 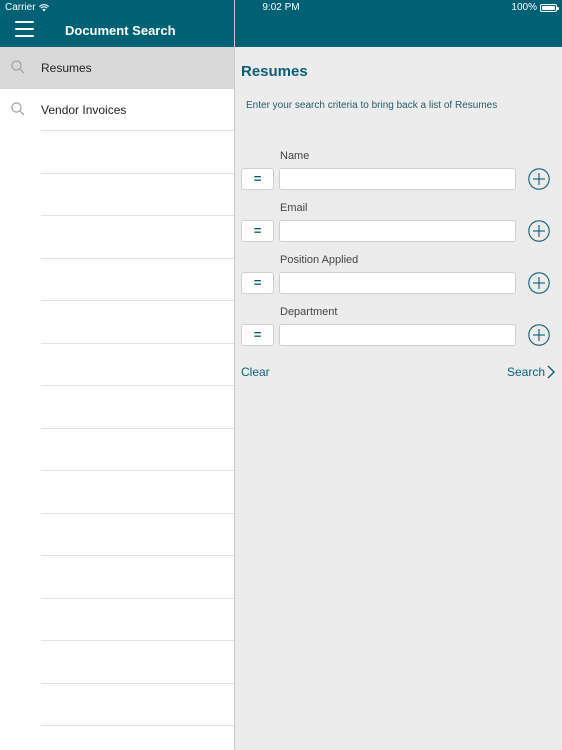 I want to click on hamburger-menu-icon, so click(x=24, y=29).